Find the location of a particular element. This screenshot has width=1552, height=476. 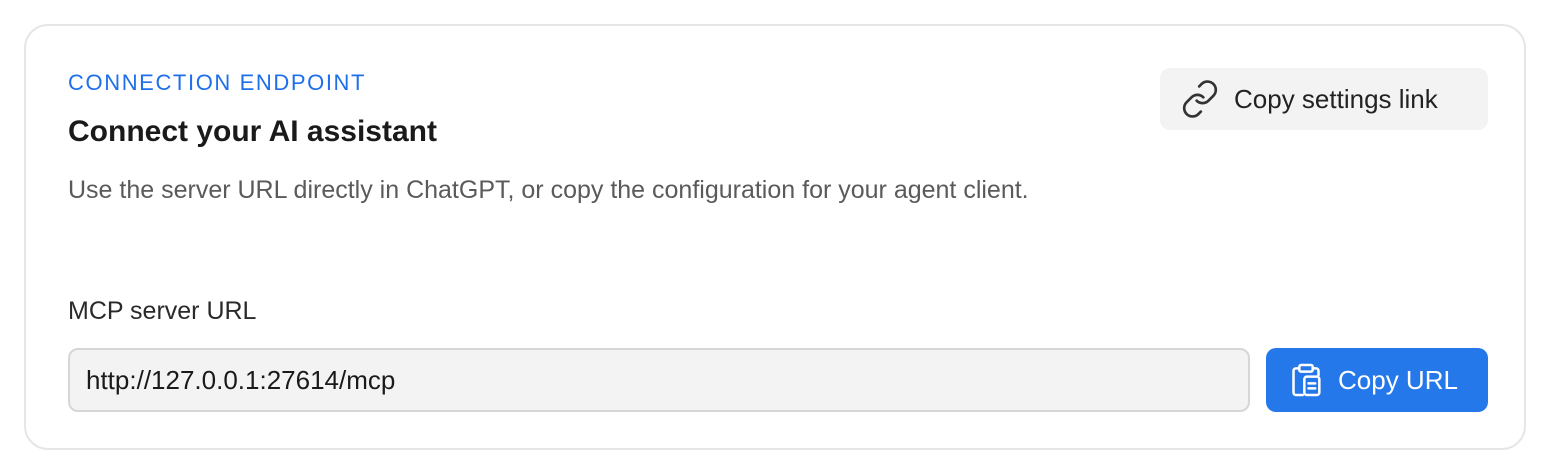

copy-url-button: Copy URL is located at coordinates (1377, 380).